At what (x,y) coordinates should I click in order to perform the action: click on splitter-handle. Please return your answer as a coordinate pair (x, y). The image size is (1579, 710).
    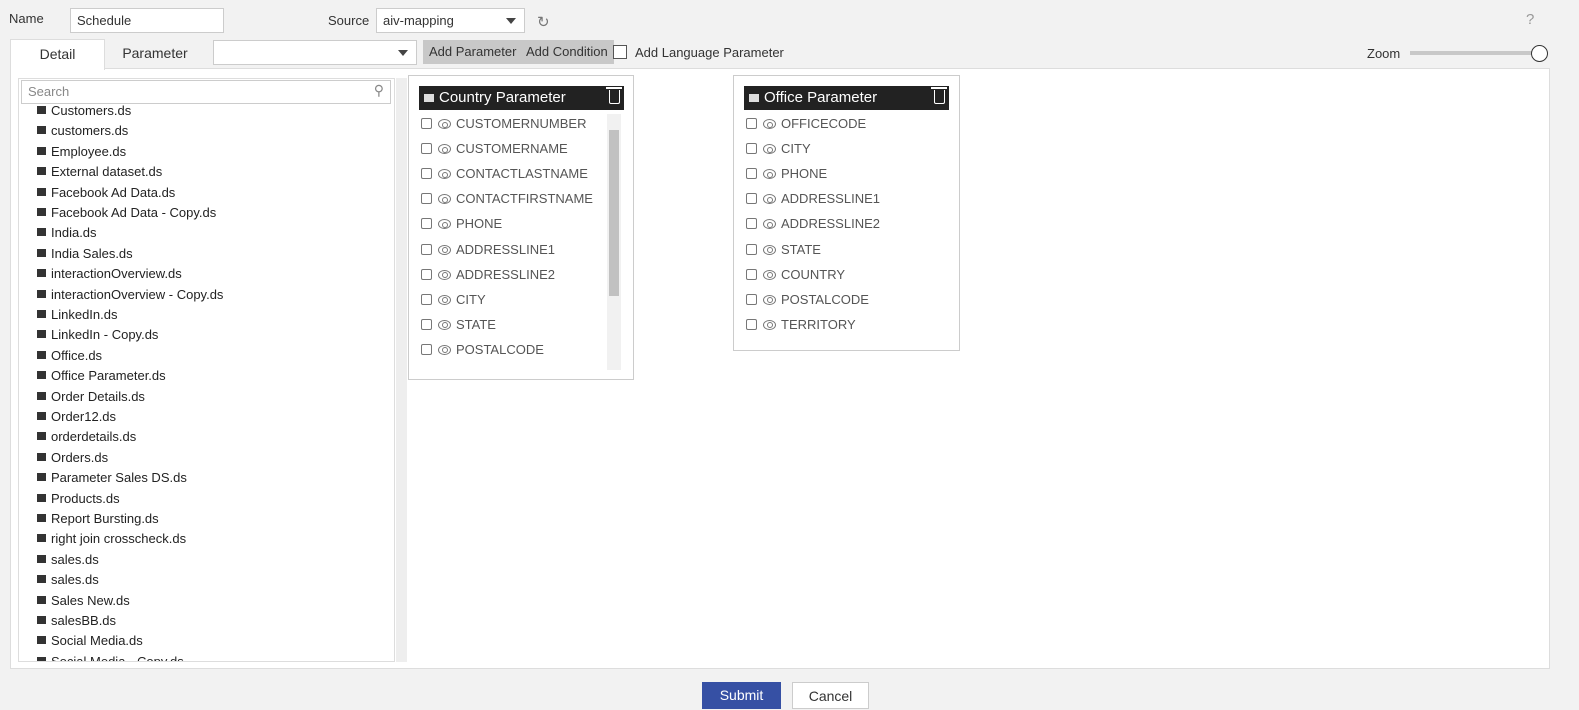
    Looking at the image, I should click on (401, 370).